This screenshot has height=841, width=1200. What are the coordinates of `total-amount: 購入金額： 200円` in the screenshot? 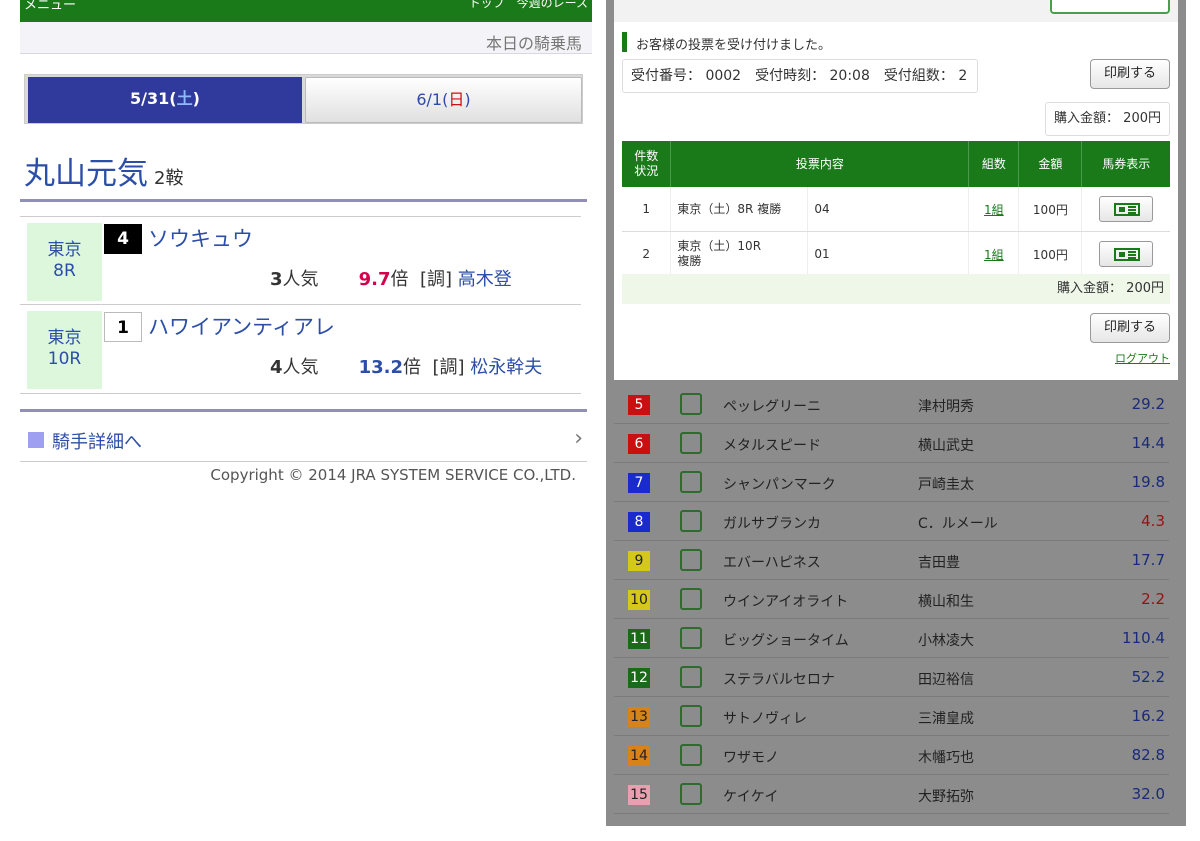 It's located at (896, 289).